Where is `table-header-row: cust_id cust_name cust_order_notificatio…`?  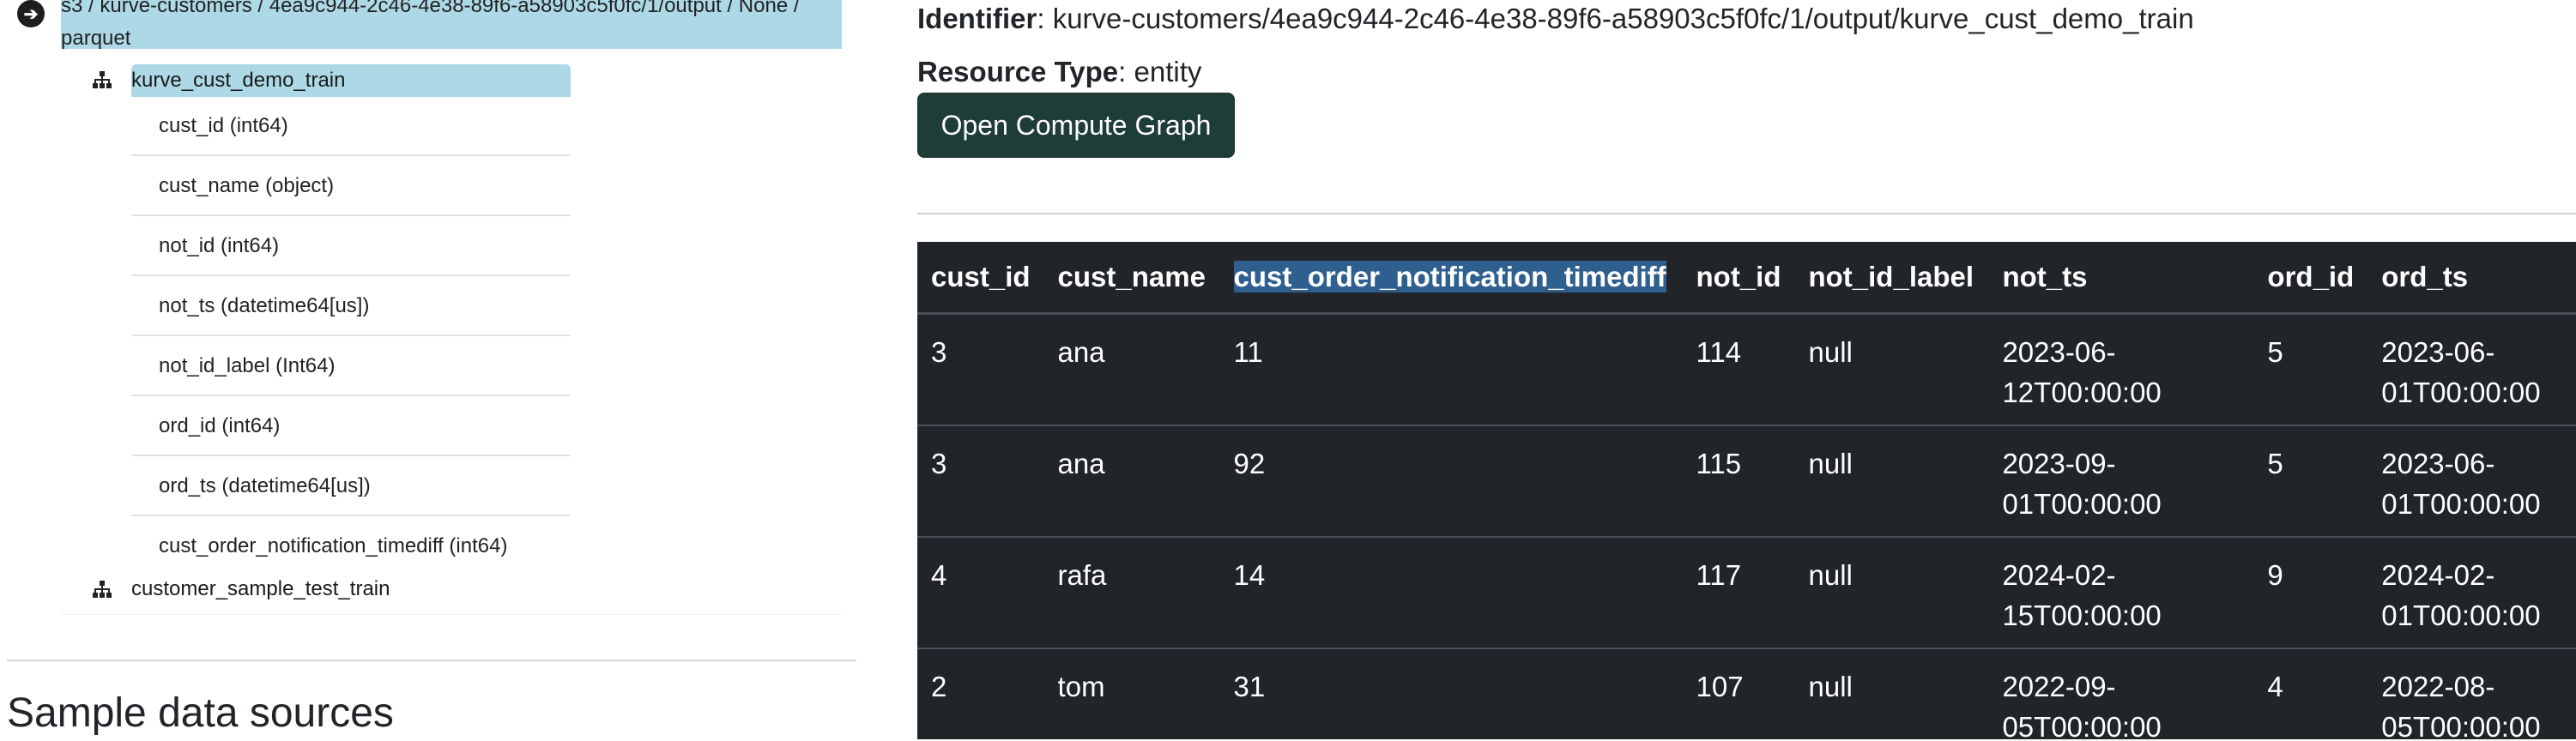 table-header-row: cust_id cust_name cust_order_notificatio… is located at coordinates (1746, 278).